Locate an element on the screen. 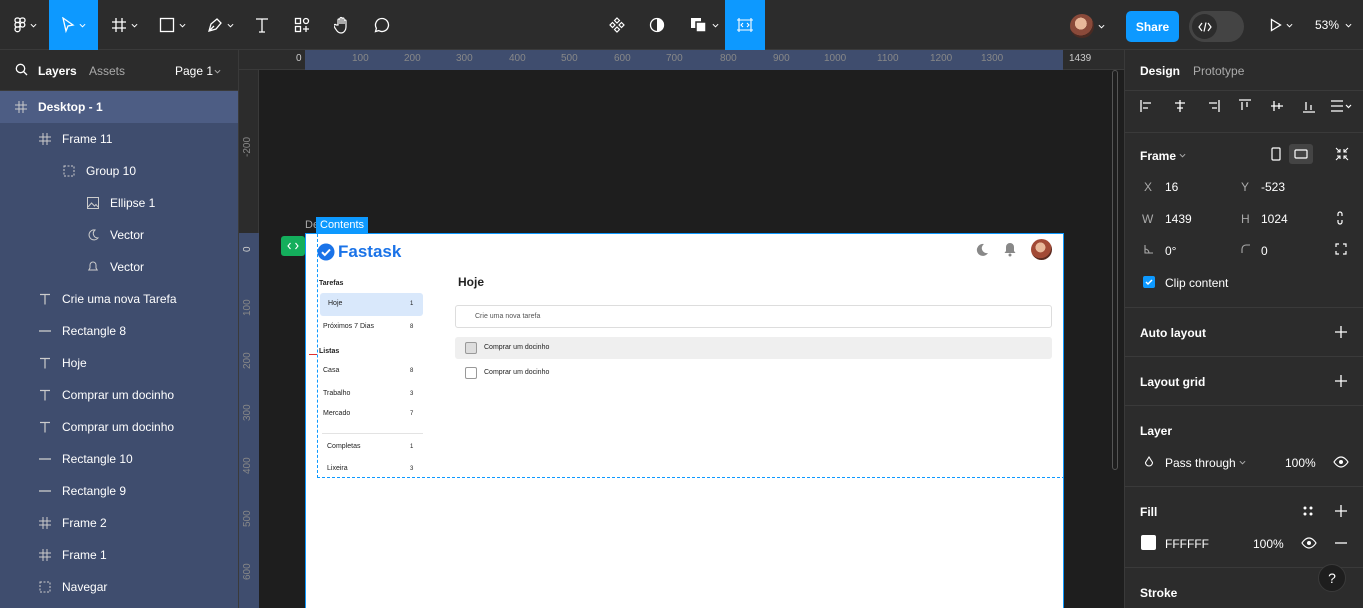  ruler-tick: 400 is located at coordinates (247, 465).